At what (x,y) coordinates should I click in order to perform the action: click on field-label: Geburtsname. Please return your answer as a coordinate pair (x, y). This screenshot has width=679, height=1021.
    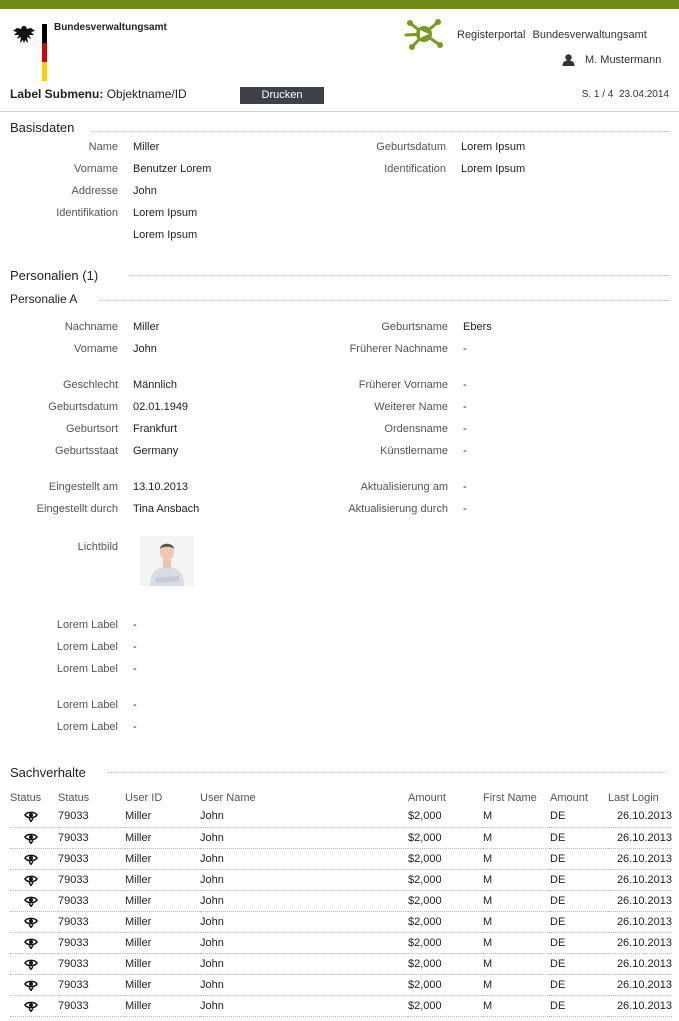
    Looking at the image, I should click on (414, 327).